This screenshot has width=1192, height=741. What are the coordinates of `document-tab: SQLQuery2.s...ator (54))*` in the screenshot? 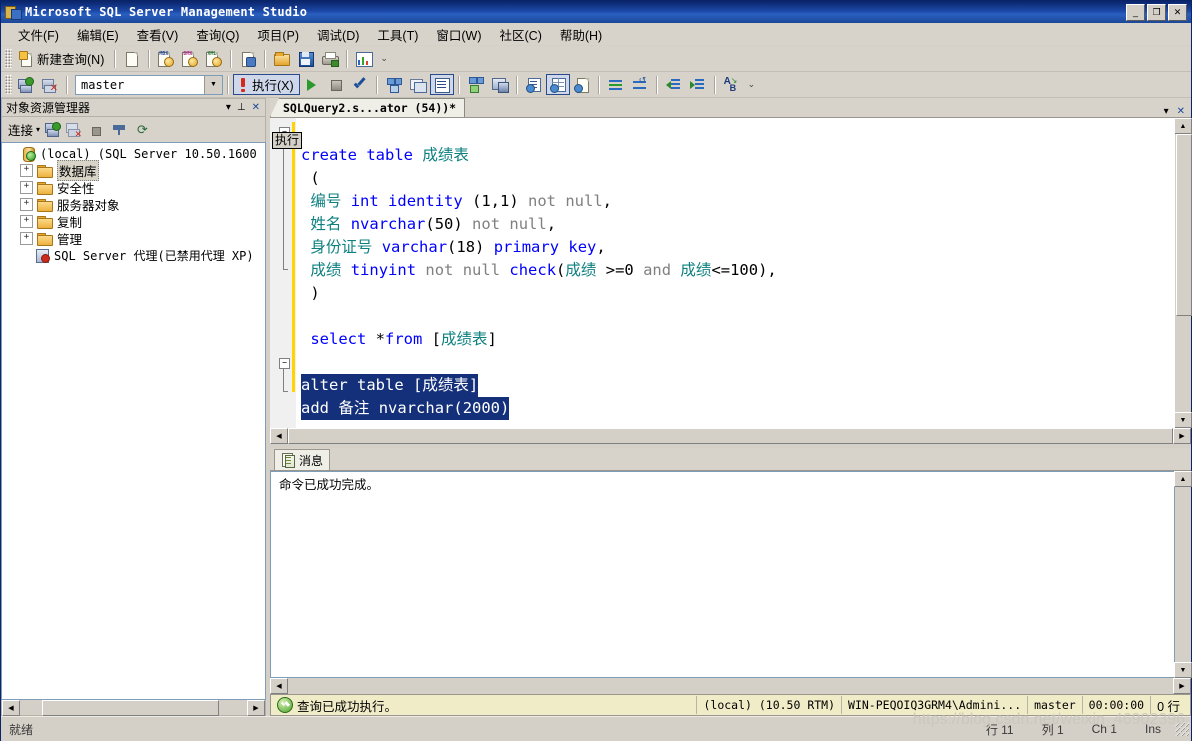 It's located at (368, 107).